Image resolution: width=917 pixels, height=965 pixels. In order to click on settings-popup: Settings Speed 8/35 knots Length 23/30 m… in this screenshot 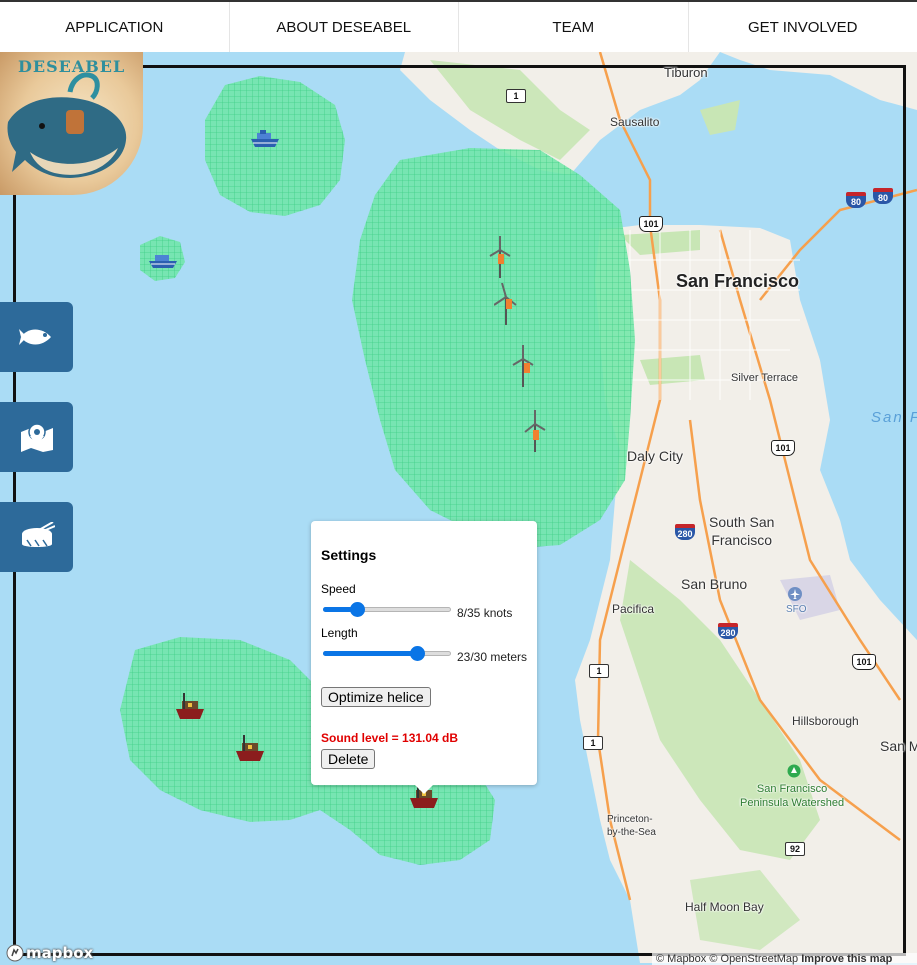, I will do `click(424, 653)`.